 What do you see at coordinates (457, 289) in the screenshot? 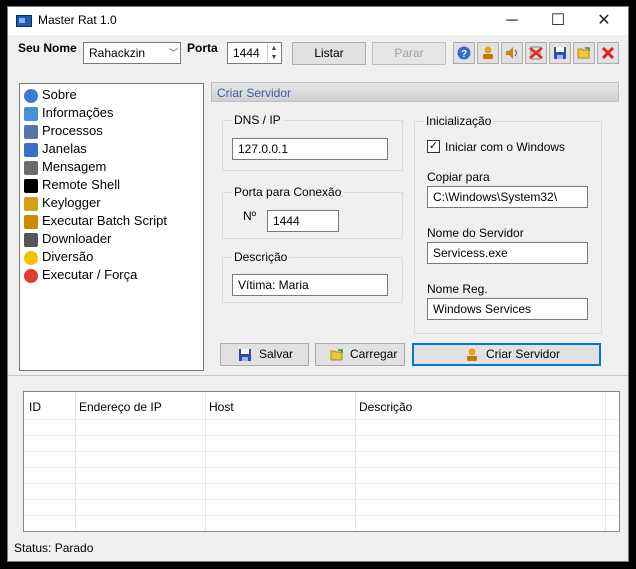
I see `reg-name-label: Nome Reg.` at bounding box center [457, 289].